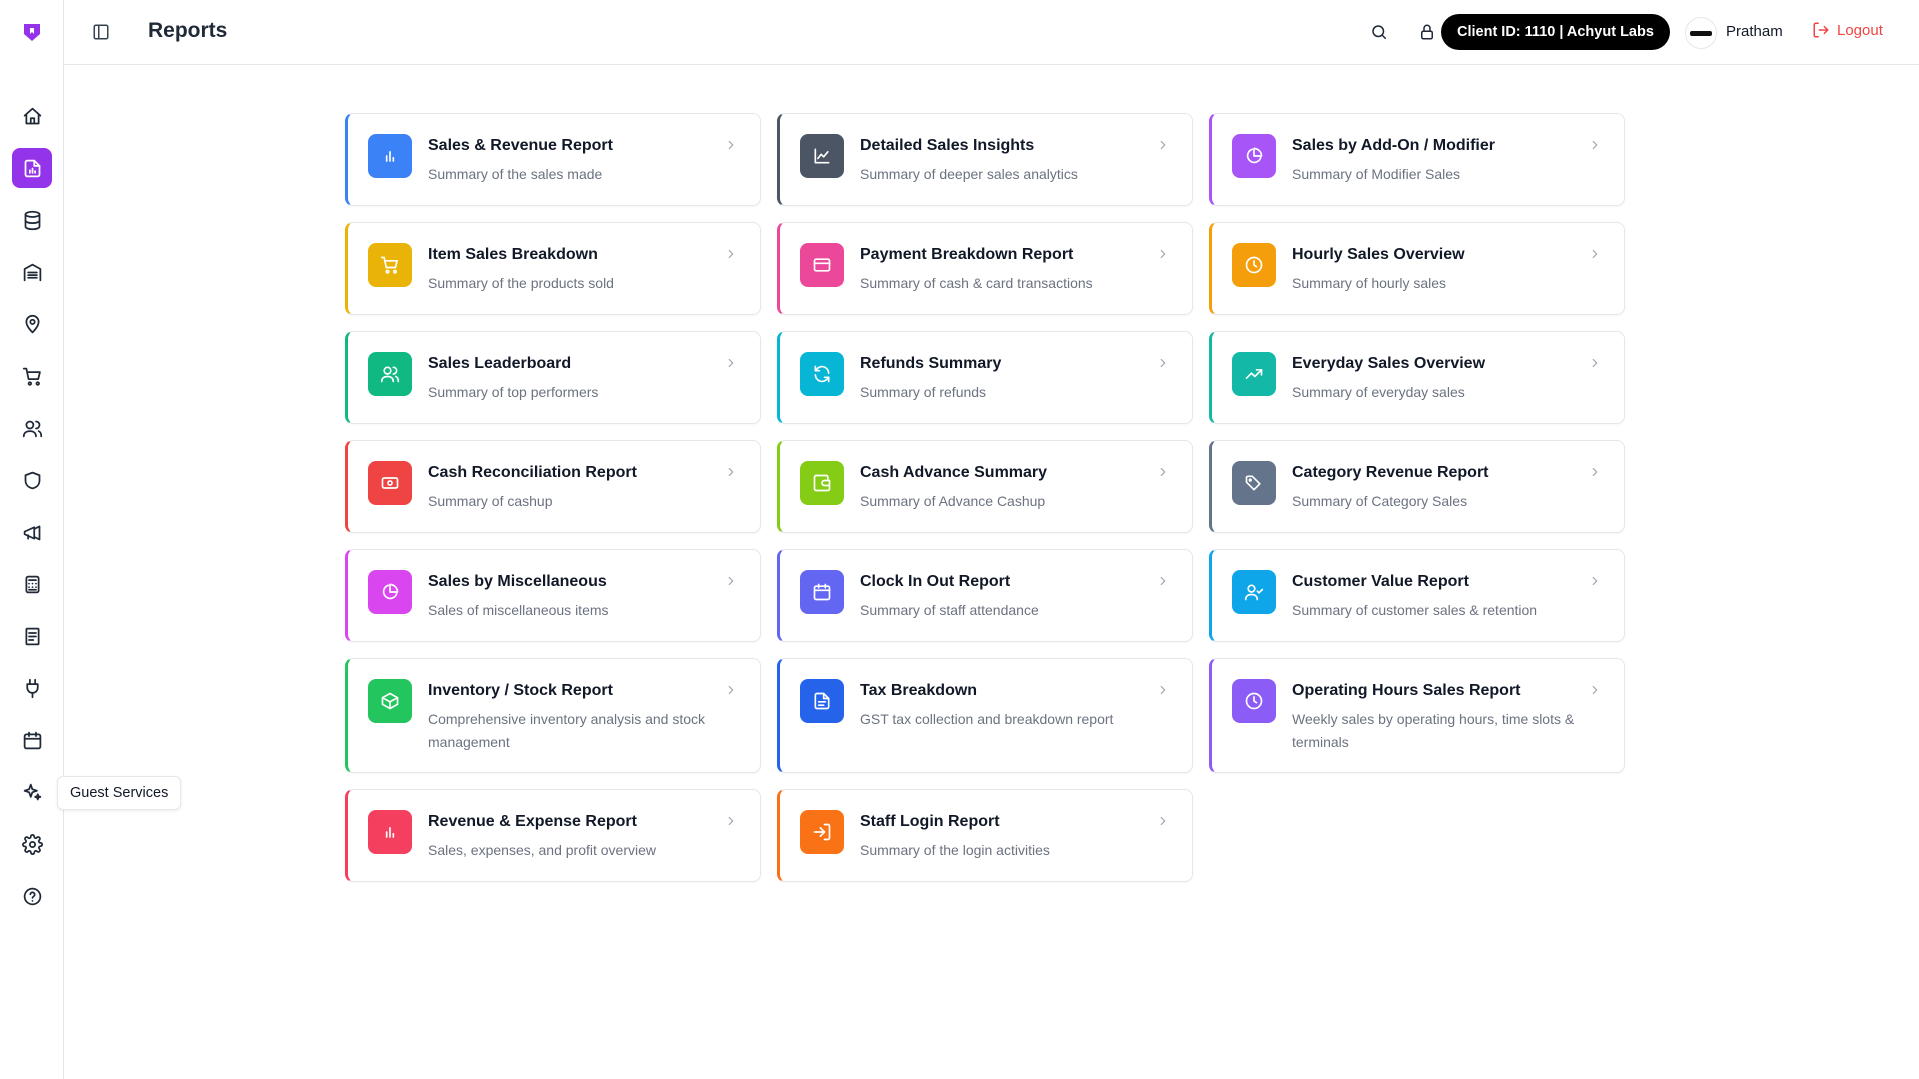 This screenshot has width=1919, height=1079. Describe the element at coordinates (515, 174) in the screenshot. I see `report-card-description: Summary of the sales made` at that location.